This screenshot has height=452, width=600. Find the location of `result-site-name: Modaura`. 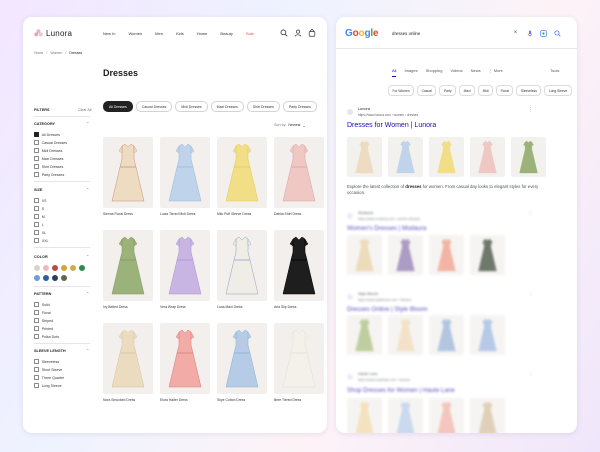

result-site-name: Modaura is located at coordinates (365, 213).